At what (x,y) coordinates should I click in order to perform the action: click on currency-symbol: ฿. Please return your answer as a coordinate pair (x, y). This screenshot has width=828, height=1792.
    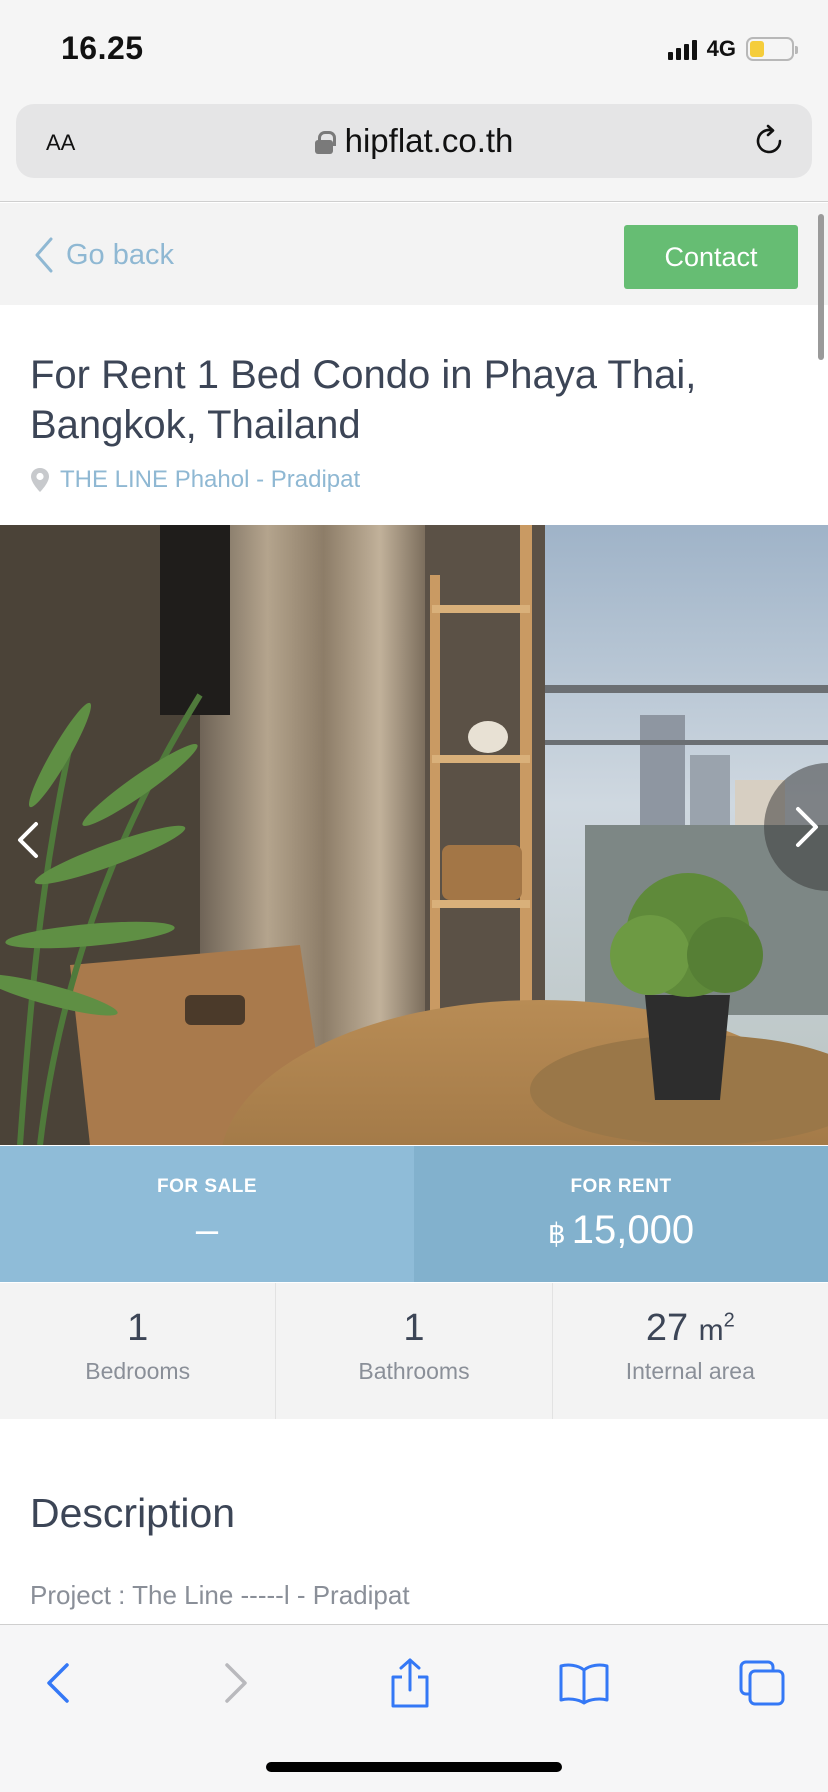
    Looking at the image, I should click on (556, 1233).